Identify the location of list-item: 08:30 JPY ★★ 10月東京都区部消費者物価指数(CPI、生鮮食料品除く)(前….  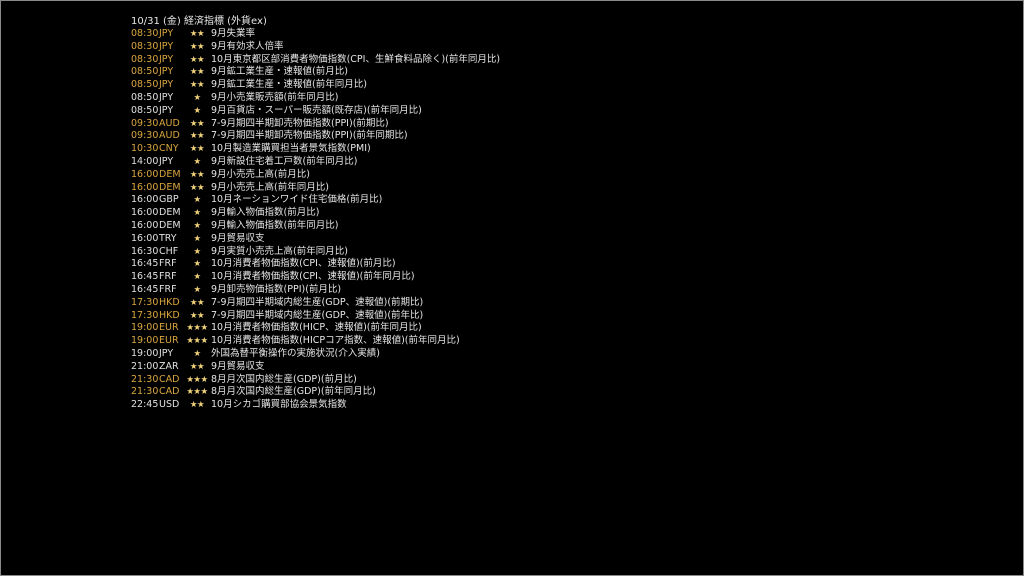
(315, 60).